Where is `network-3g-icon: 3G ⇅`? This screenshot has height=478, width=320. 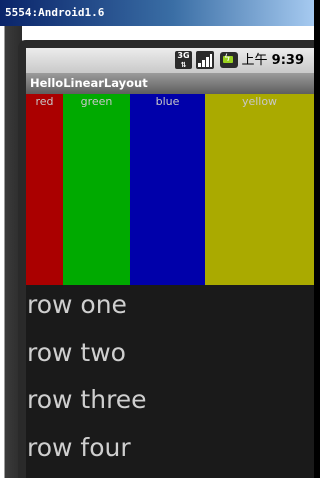 network-3g-icon: 3G ⇅ is located at coordinates (183, 60).